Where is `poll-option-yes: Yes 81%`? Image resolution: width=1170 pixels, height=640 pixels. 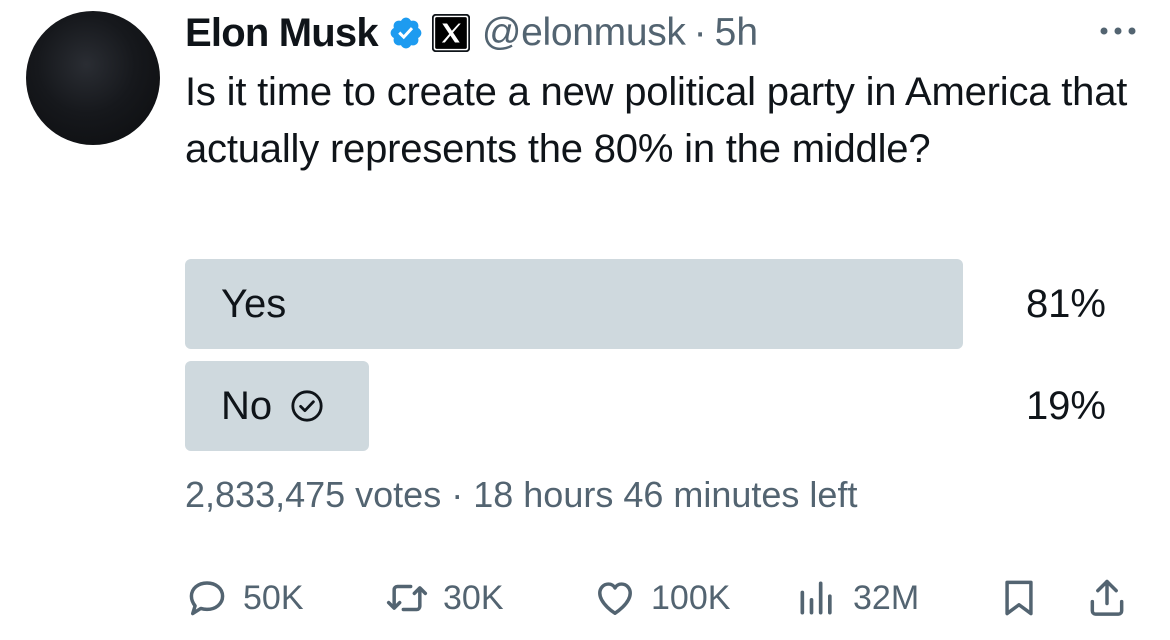 poll-option-yes: Yes 81% is located at coordinates (645, 304).